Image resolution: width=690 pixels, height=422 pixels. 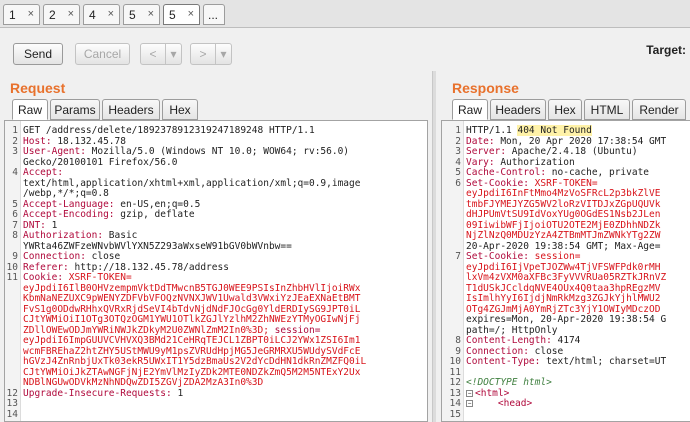 I want to click on response-tab-headers: Headers, so click(x=518, y=109).